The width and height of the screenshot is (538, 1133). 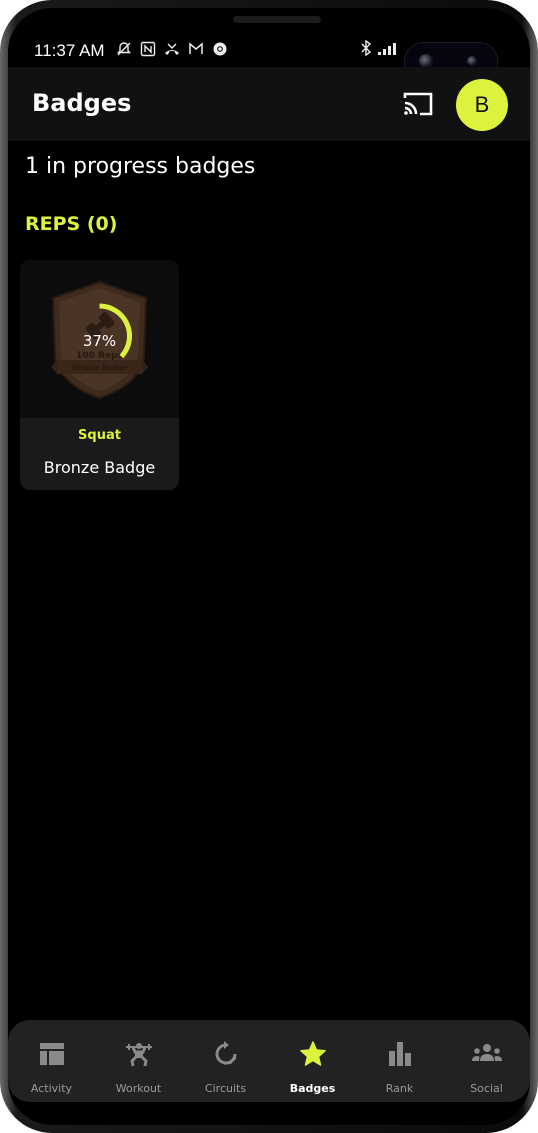 I want to click on nav-label: Social, so click(x=486, y=1088).